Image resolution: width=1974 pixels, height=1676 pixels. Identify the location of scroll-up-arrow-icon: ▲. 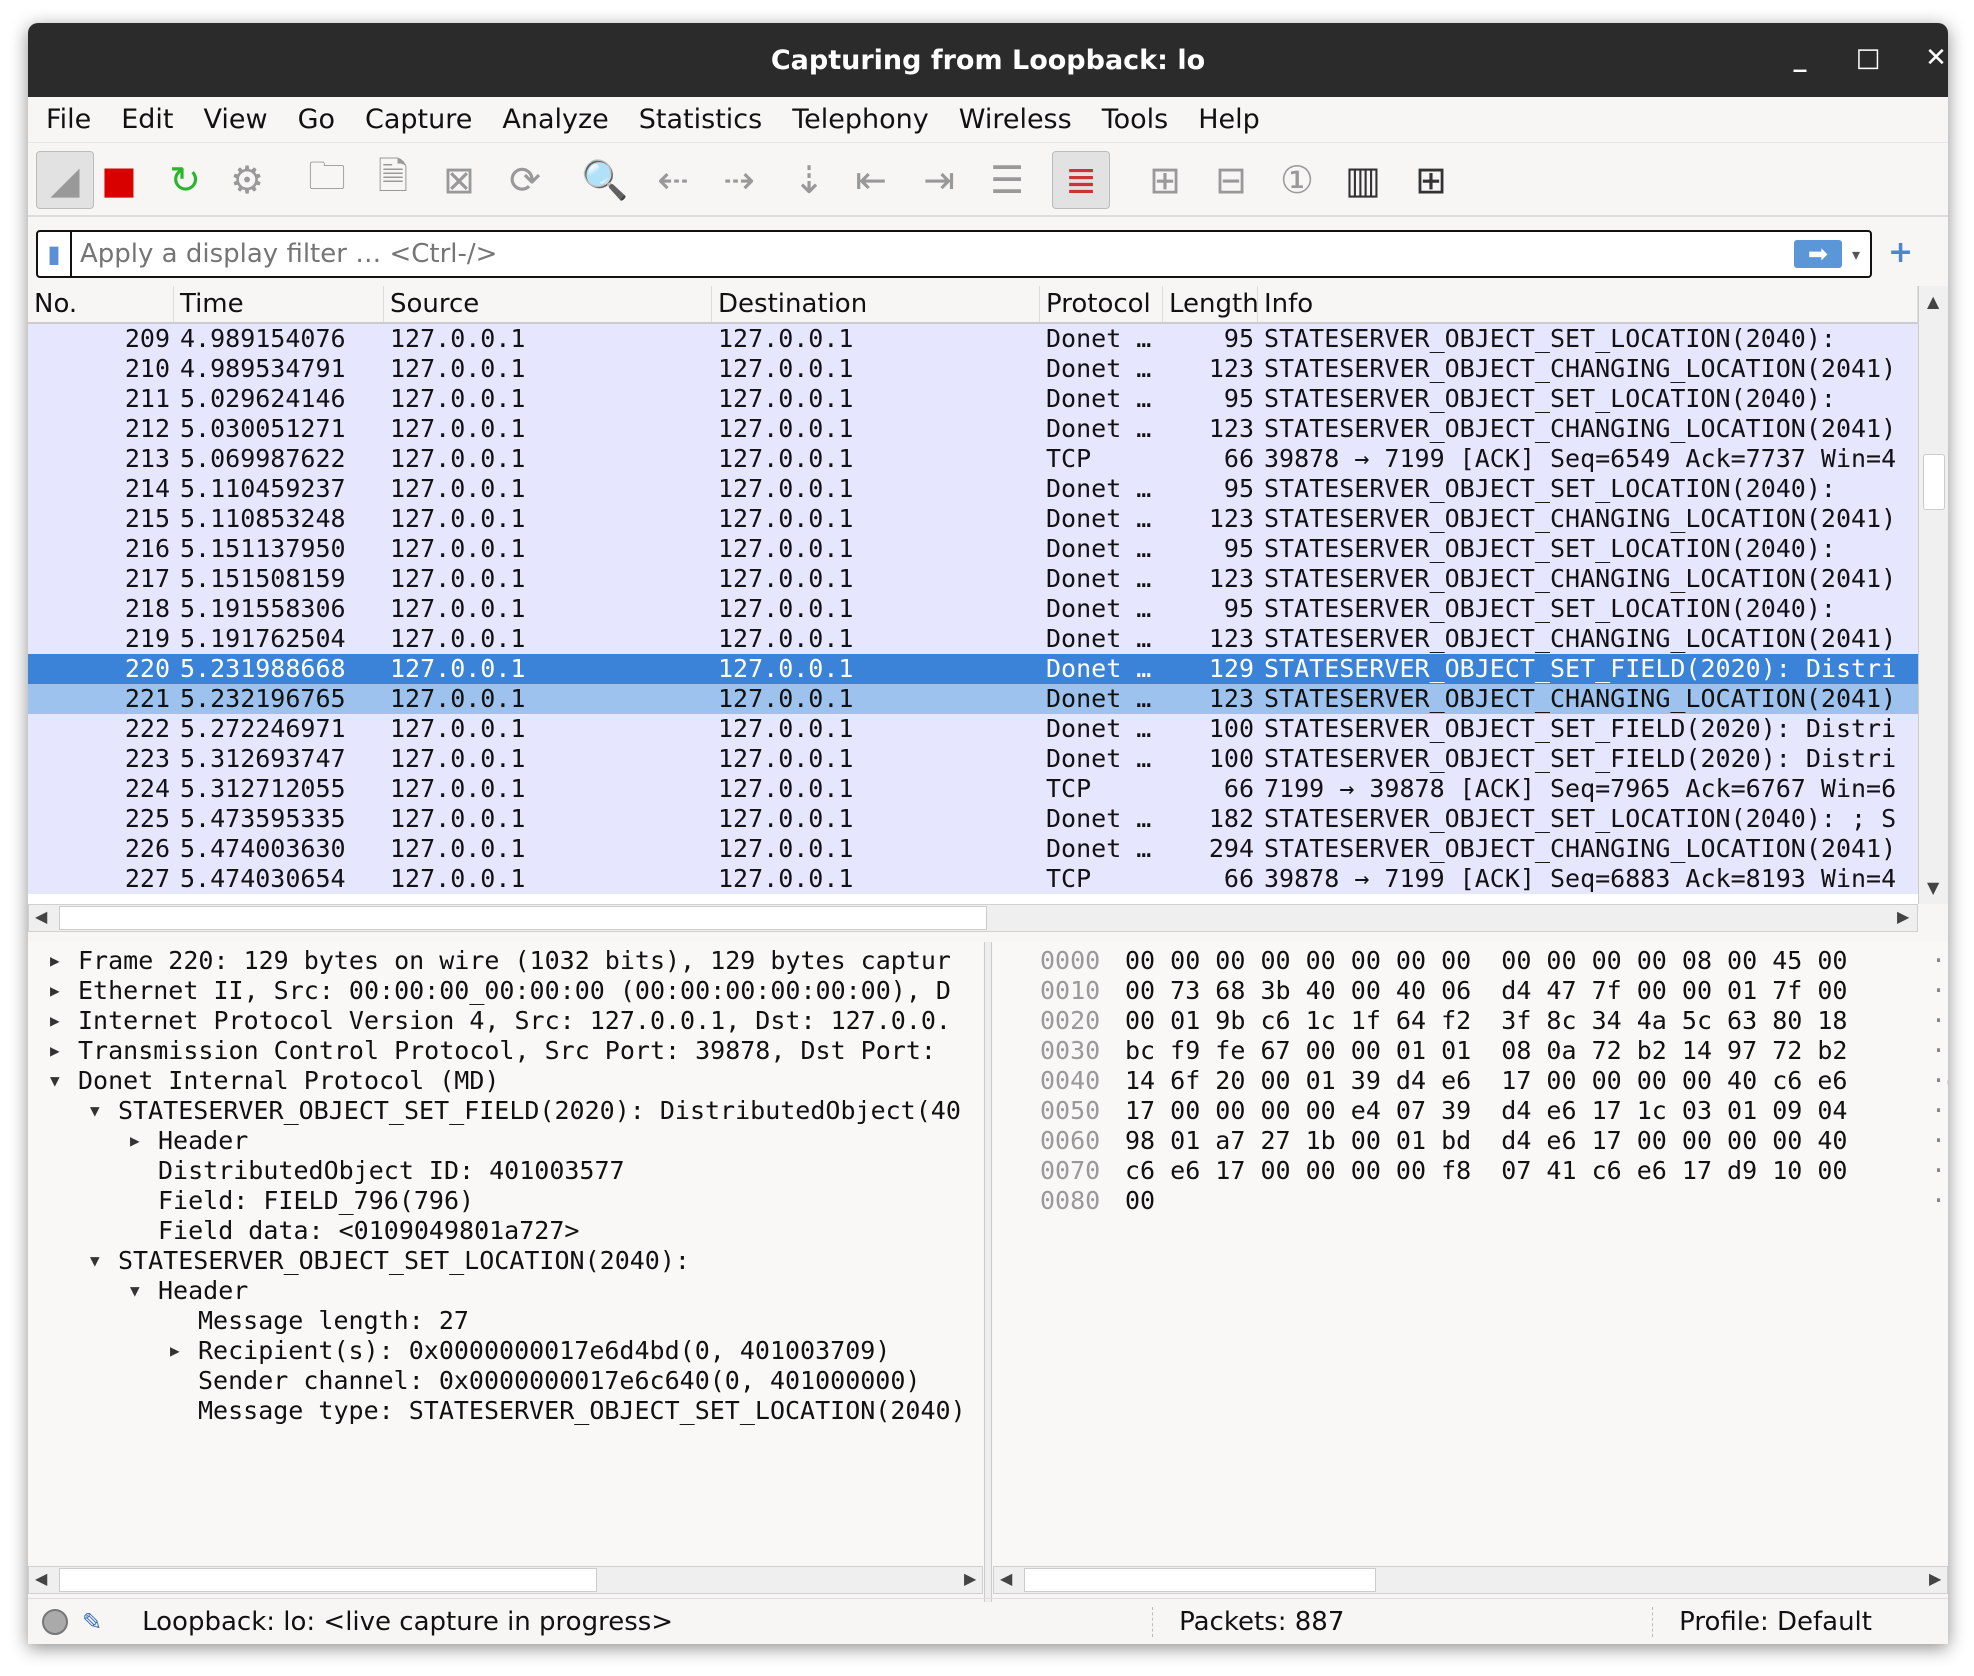
(1933, 301).